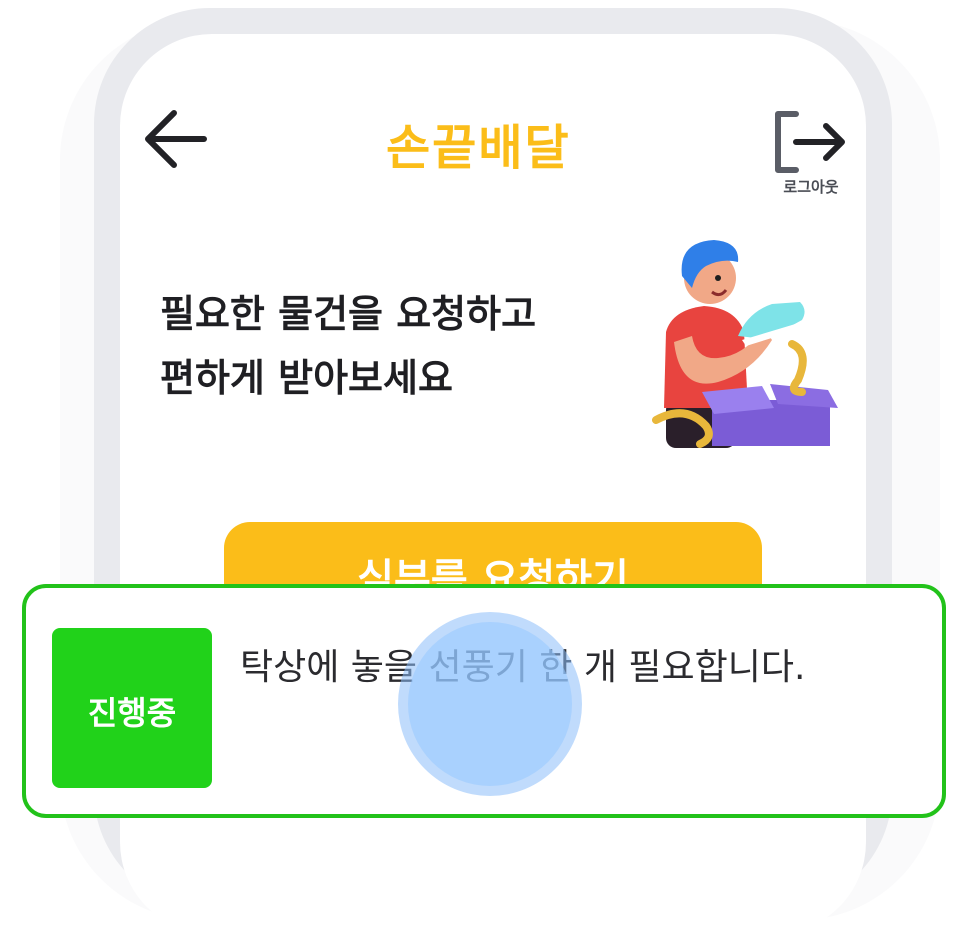  Describe the element at coordinates (306, 378) in the screenshot. I see `hero-line-2: 편하게 받아보세요` at that location.